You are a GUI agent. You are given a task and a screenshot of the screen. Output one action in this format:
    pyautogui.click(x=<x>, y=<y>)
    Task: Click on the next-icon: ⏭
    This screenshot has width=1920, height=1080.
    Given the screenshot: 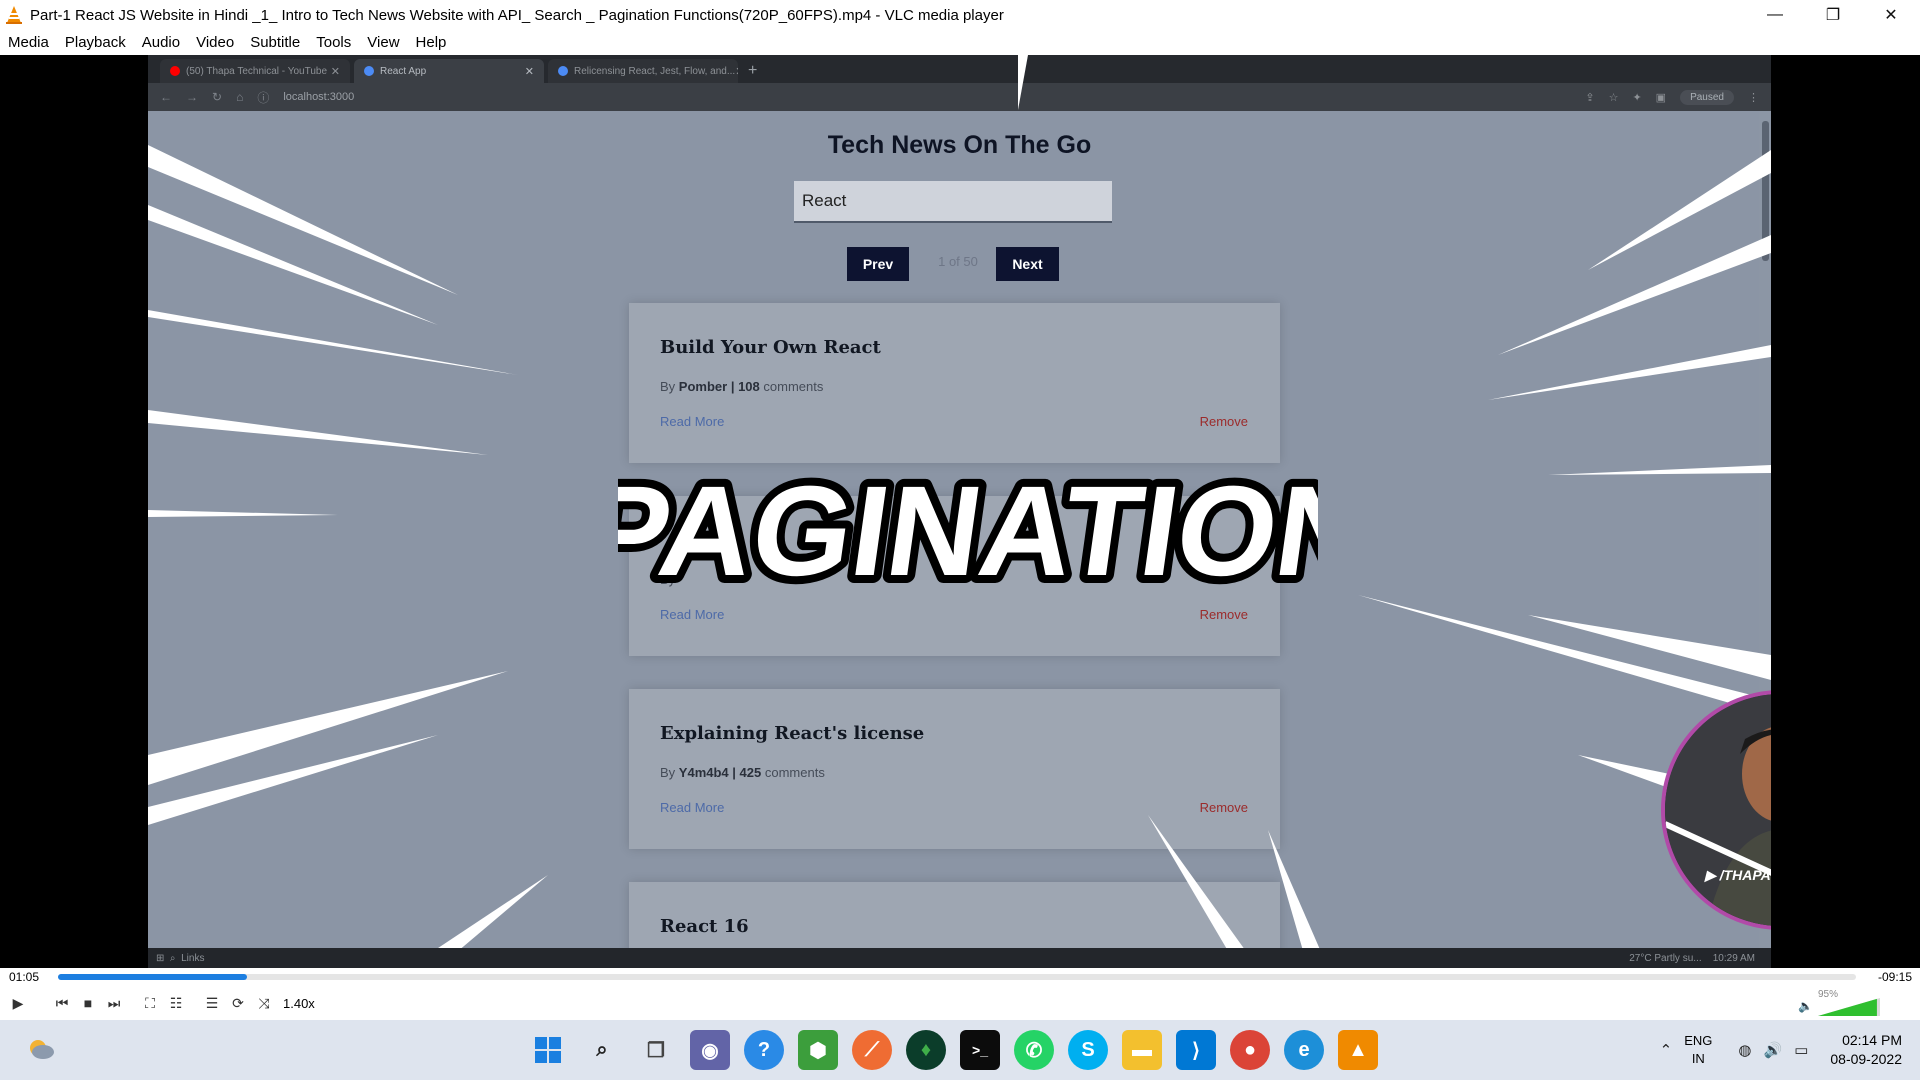 What is the action you would take?
    pyautogui.click(x=114, y=1003)
    